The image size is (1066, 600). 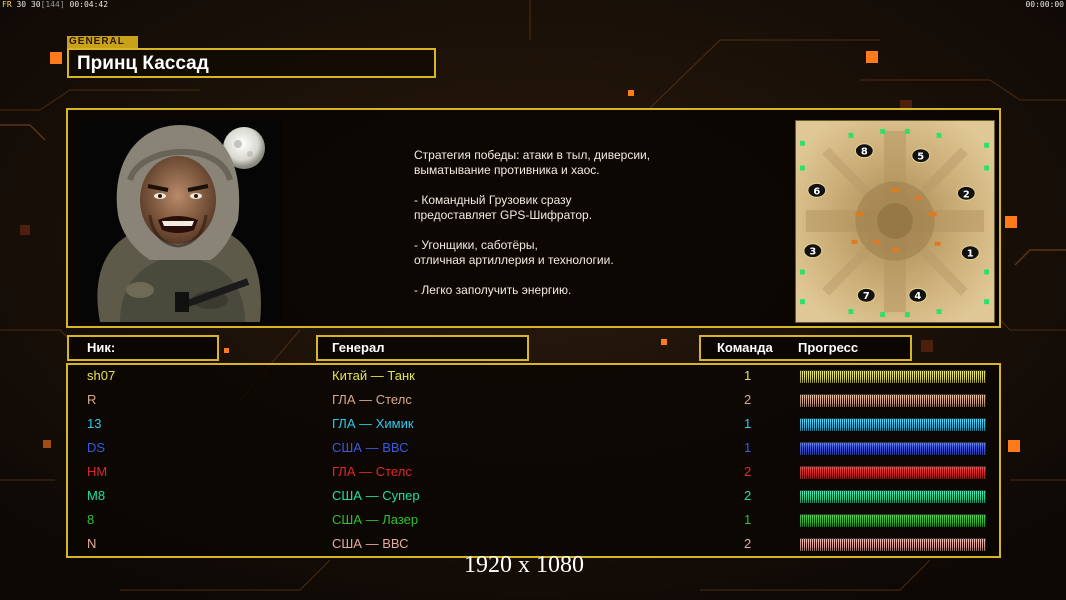 What do you see at coordinates (533, 498) in the screenshot?
I see `player-row: M8 США — Супер 2` at bounding box center [533, 498].